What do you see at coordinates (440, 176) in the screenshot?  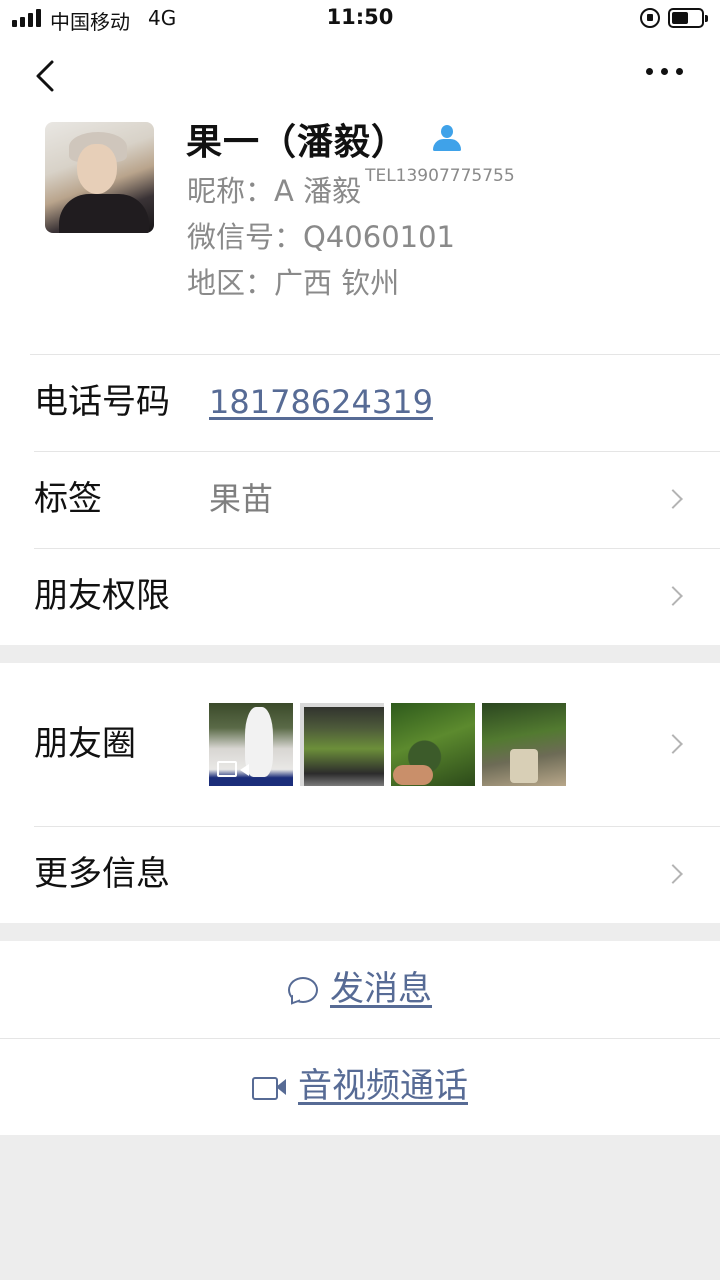 I see `nickname-tel: TEL13907775755` at bounding box center [440, 176].